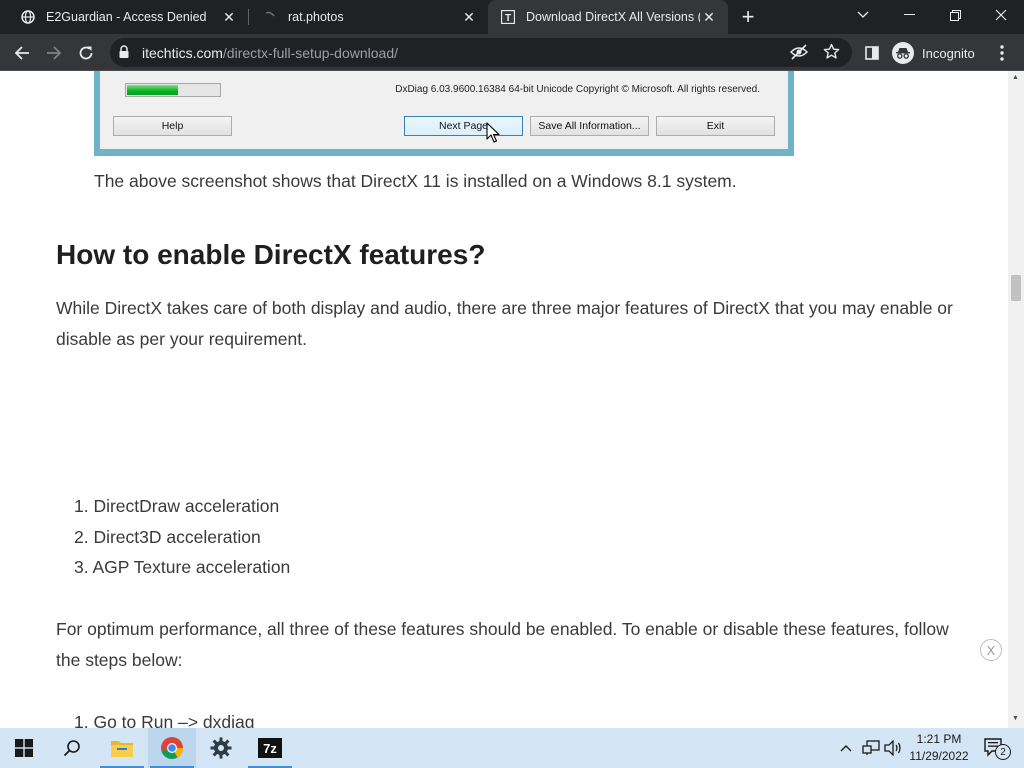  I want to click on 7zip-icon: 7z, so click(270, 748).